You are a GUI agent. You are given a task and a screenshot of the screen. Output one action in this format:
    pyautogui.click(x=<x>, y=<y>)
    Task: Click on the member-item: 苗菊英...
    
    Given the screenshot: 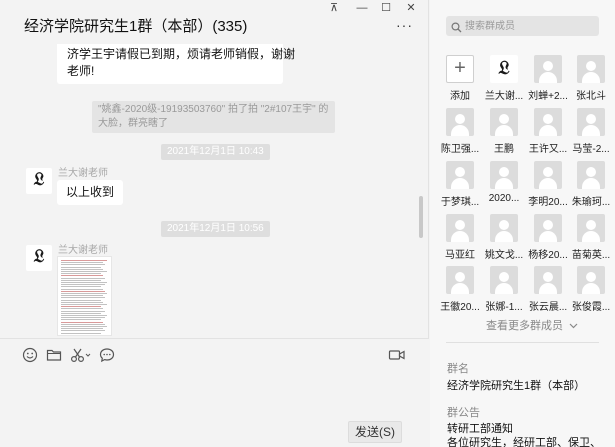 What is the action you would take?
    pyautogui.click(x=591, y=239)
    